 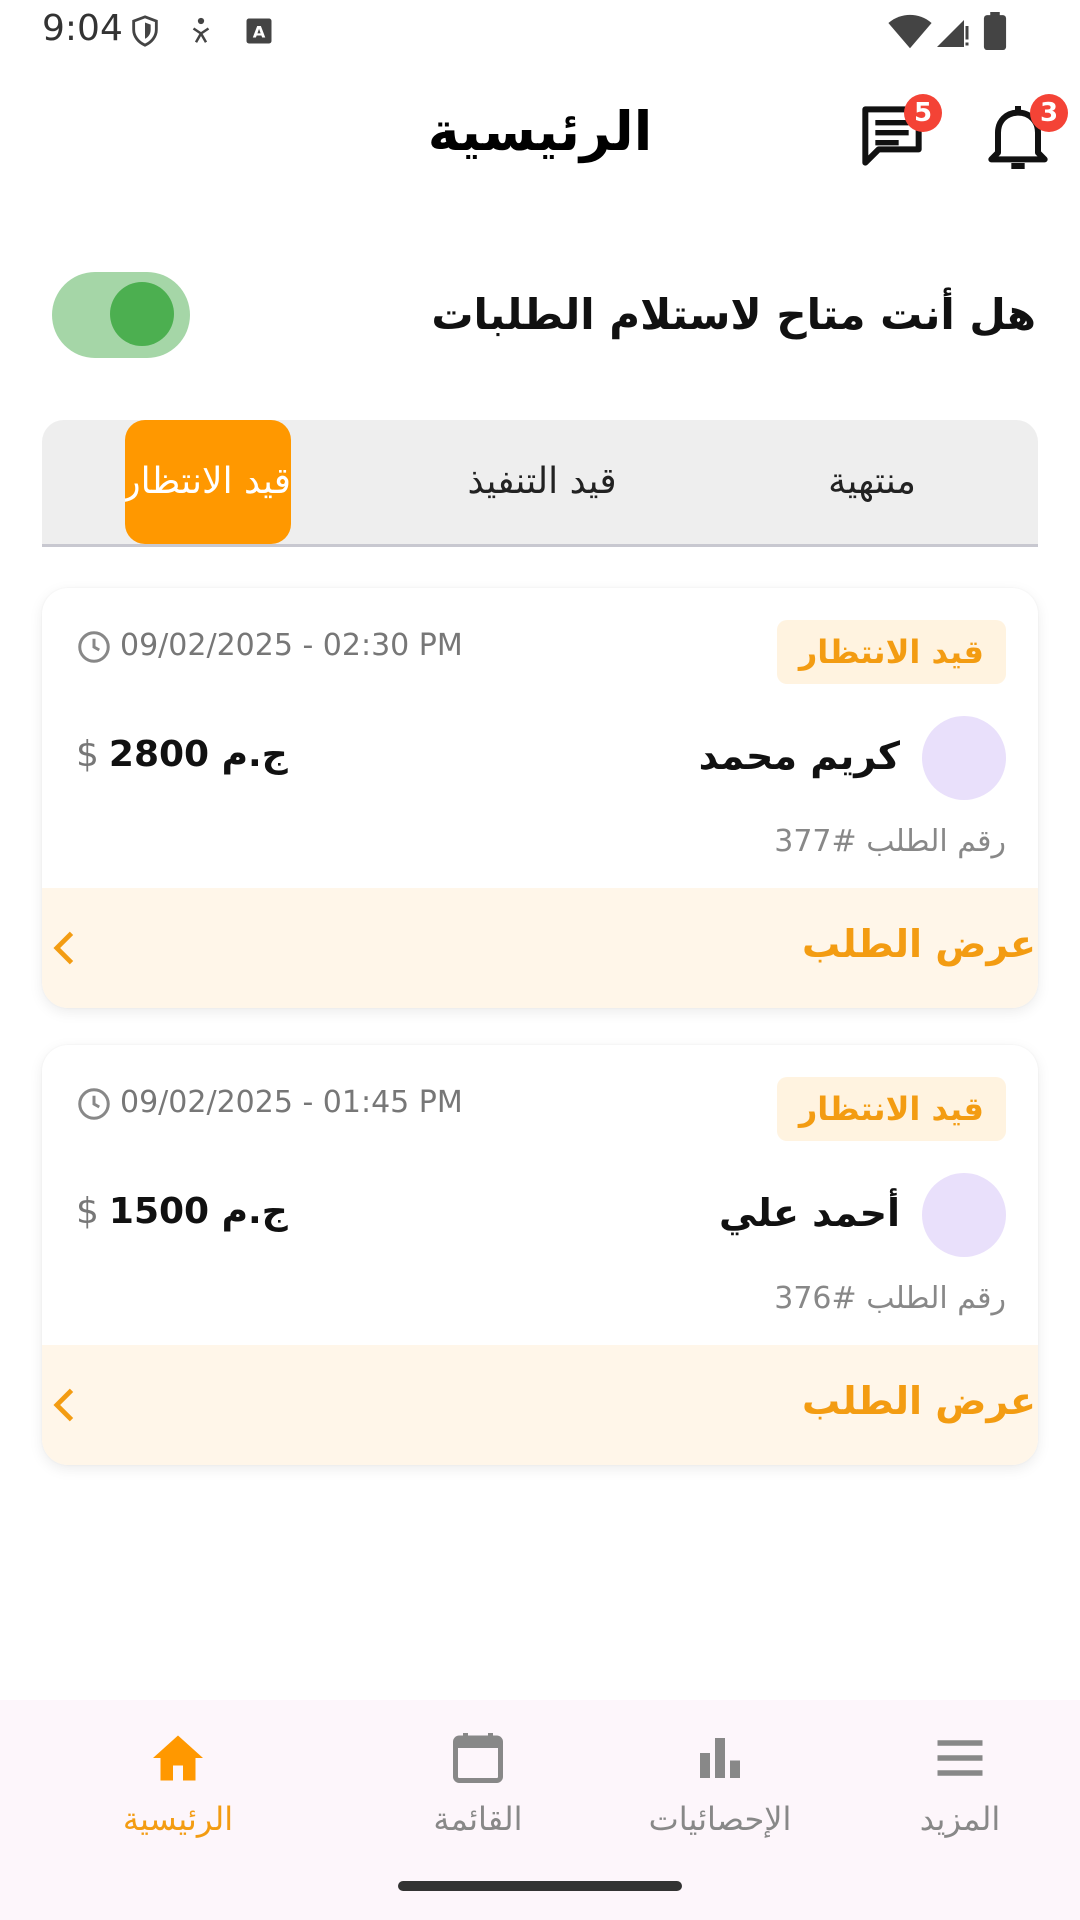 What do you see at coordinates (910, 31) in the screenshot?
I see `wifi-icon` at bounding box center [910, 31].